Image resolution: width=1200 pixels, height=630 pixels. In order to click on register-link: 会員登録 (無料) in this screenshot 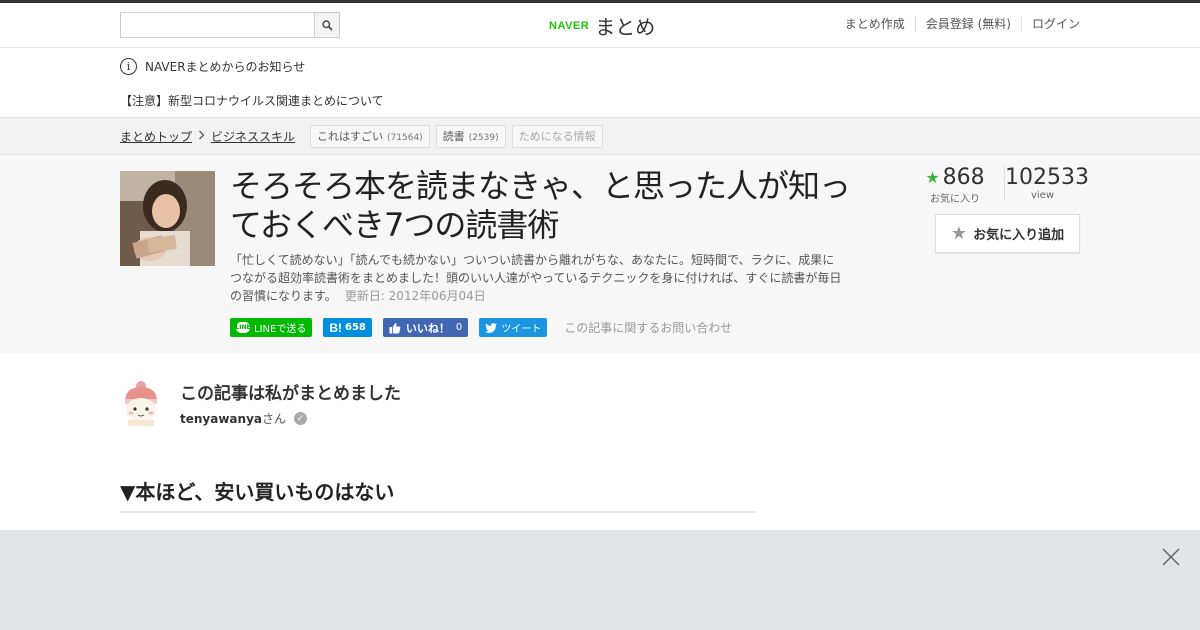, I will do `click(967, 24)`.